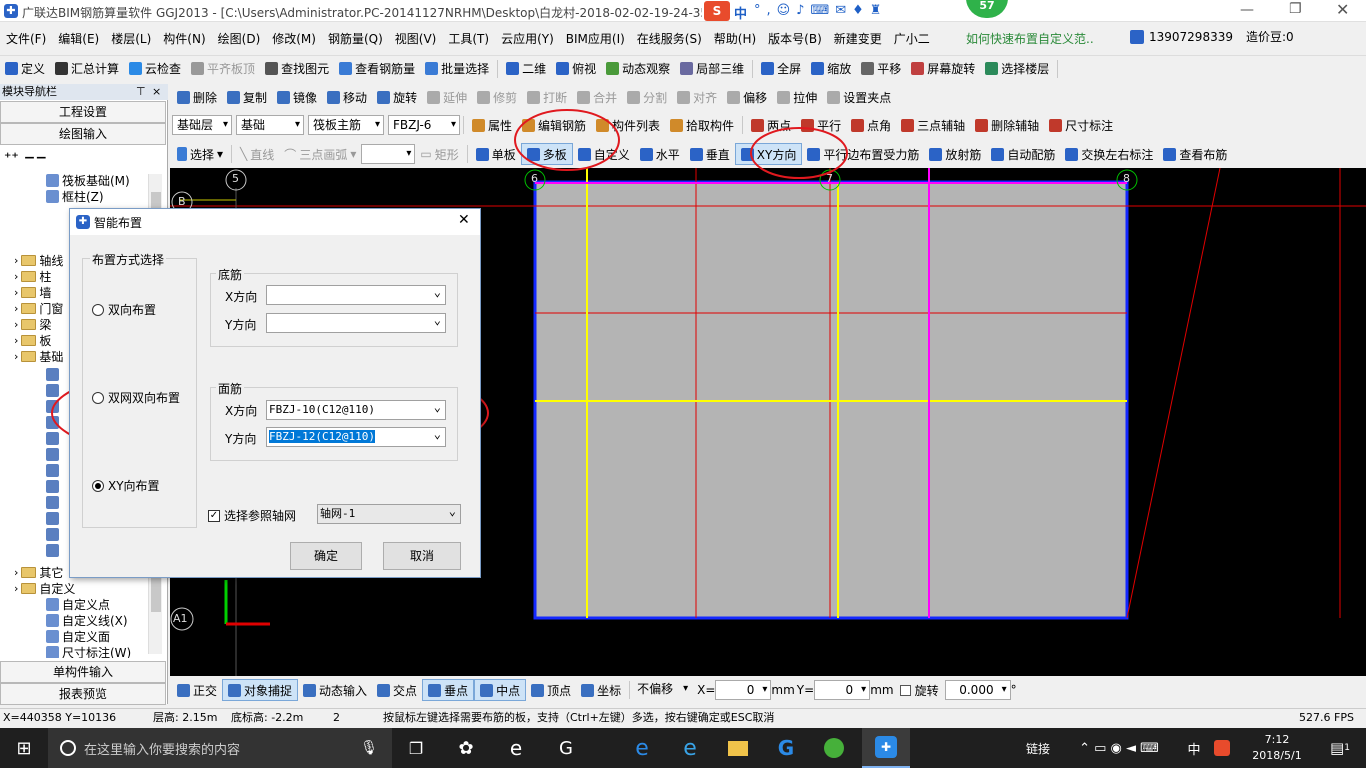 This screenshot has width=1366, height=768. What do you see at coordinates (466, 748) in the screenshot?
I see `taskbar-app-icon: ✿` at bounding box center [466, 748].